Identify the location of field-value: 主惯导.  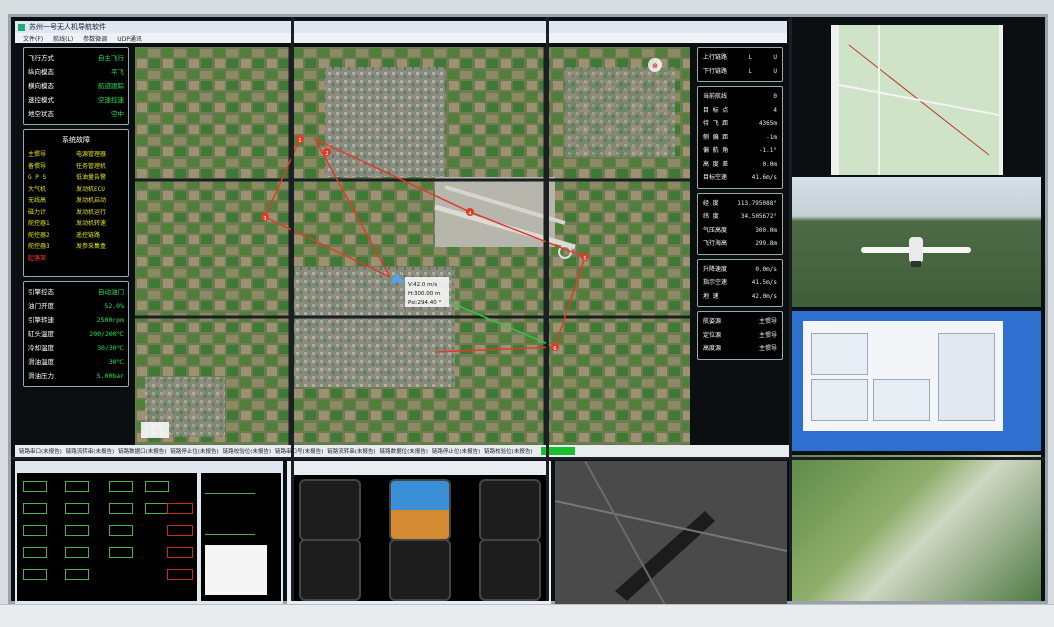
(767, 335).